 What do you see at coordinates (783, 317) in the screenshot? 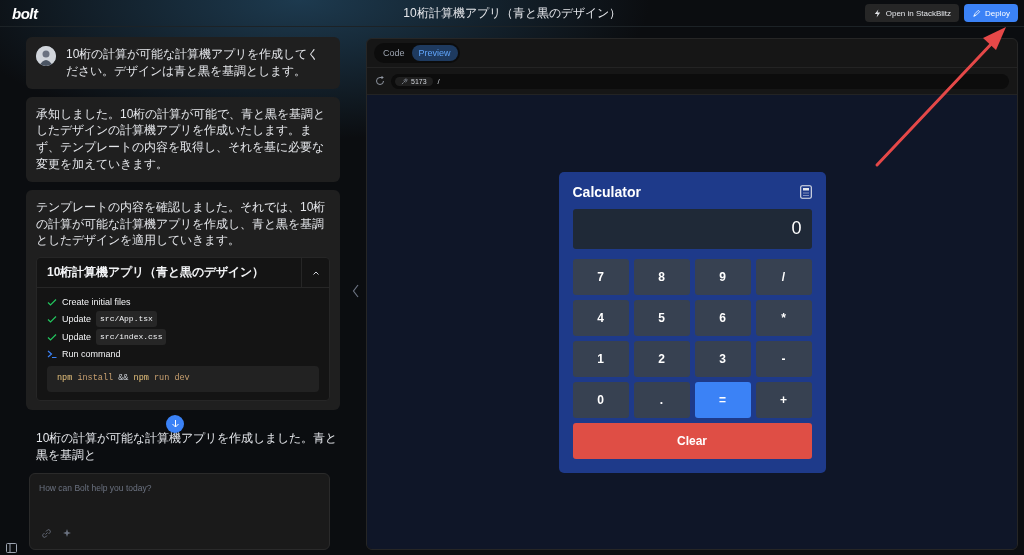
I see `calculator-key: *` at bounding box center [783, 317].